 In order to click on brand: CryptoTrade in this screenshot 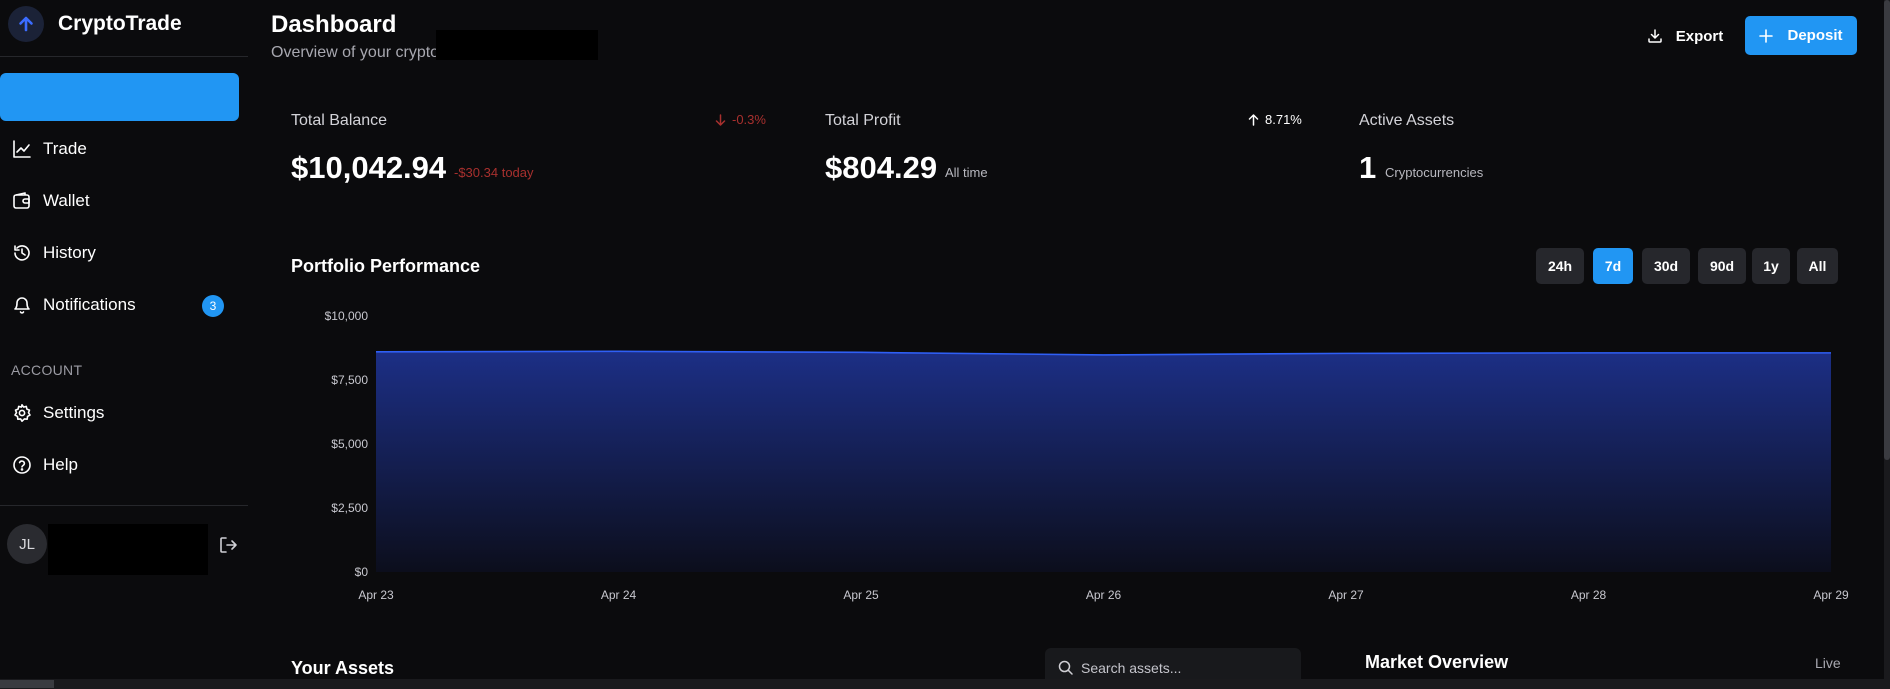, I will do `click(95, 24)`.